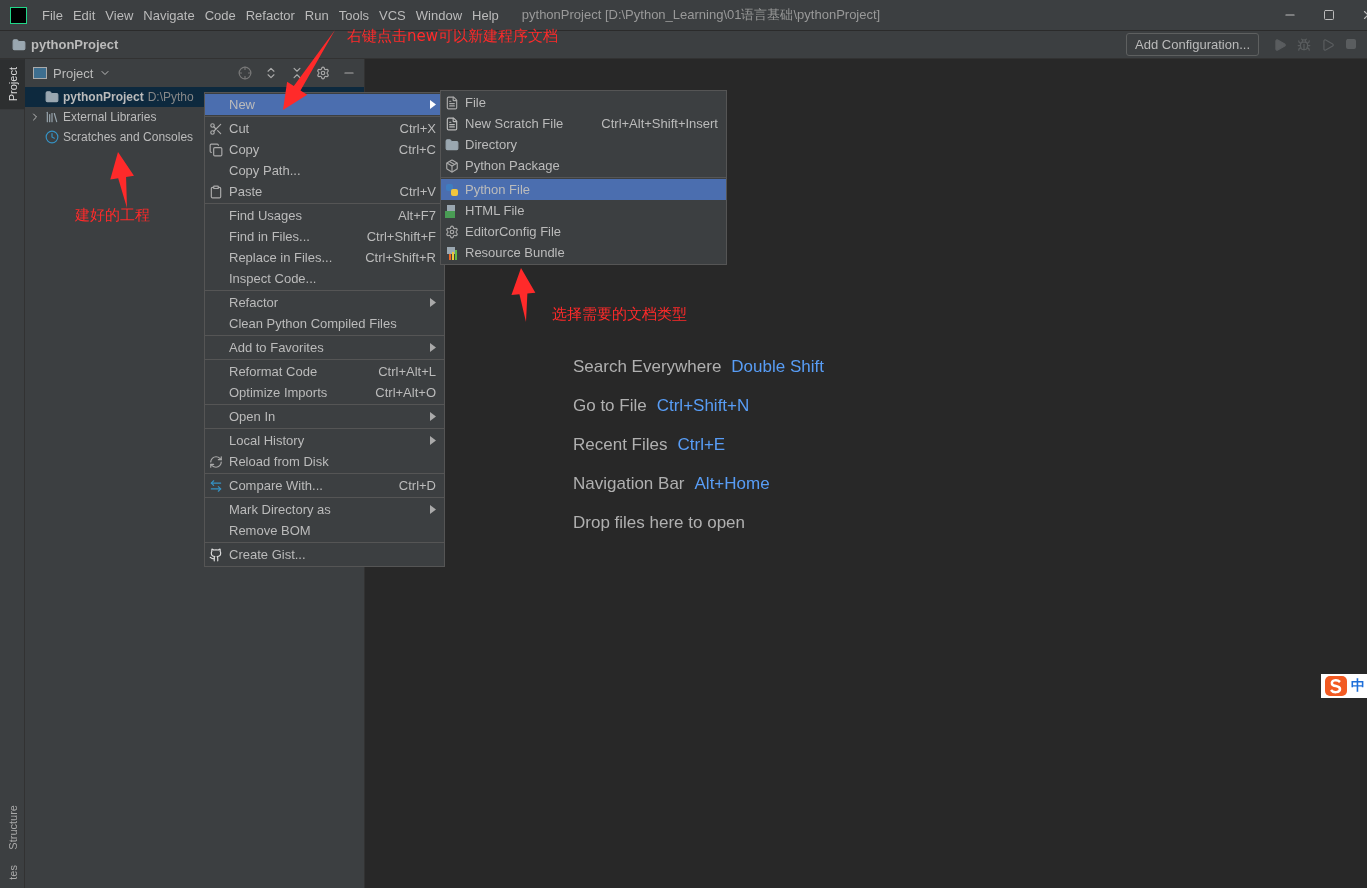 The height and width of the screenshot is (888, 1367). Describe the element at coordinates (401, 236) in the screenshot. I see `shortcut-text: Ctrl+Shift+F` at that location.